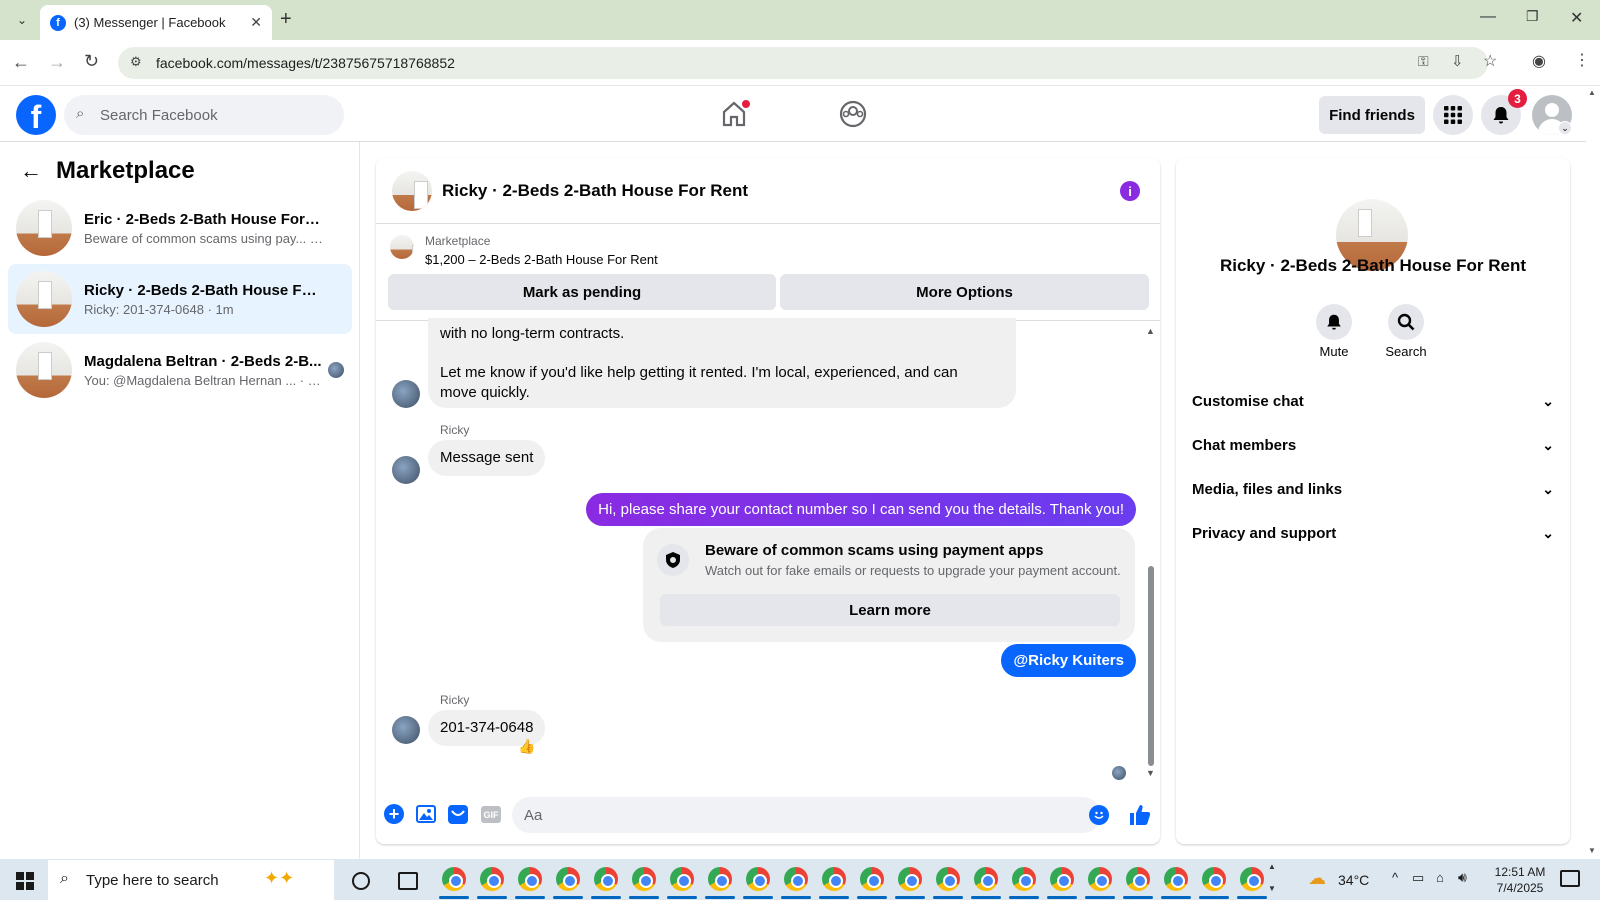  Describe the element at coordinates (1457, 61) in the screenshot. I see `install-app-icon: ⇩` at that location.